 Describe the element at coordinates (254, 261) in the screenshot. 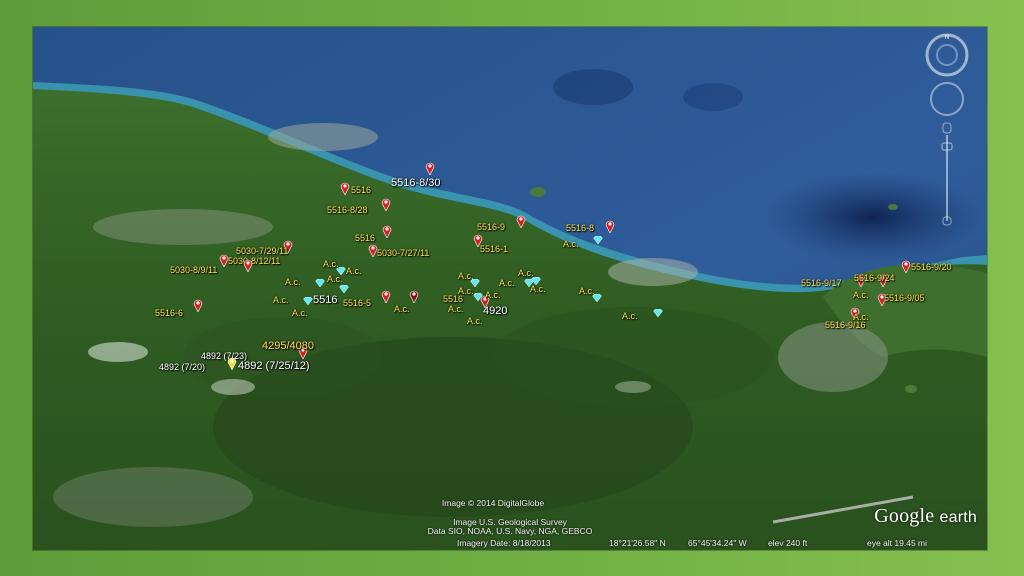

I see `placemark-label: 5030-8/12/11` at that location.